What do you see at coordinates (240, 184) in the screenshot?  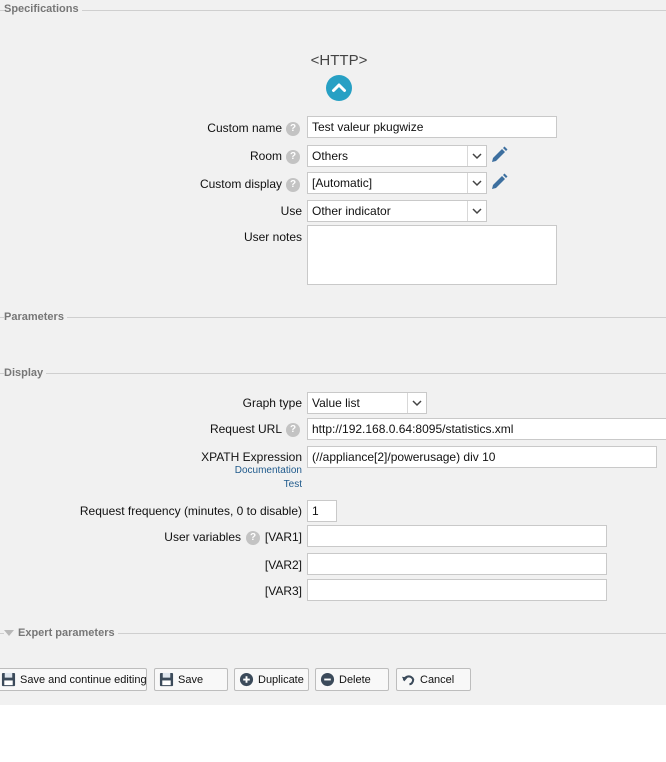 I see `custom-display-label: Custom display` at bounding box center [240, 184].